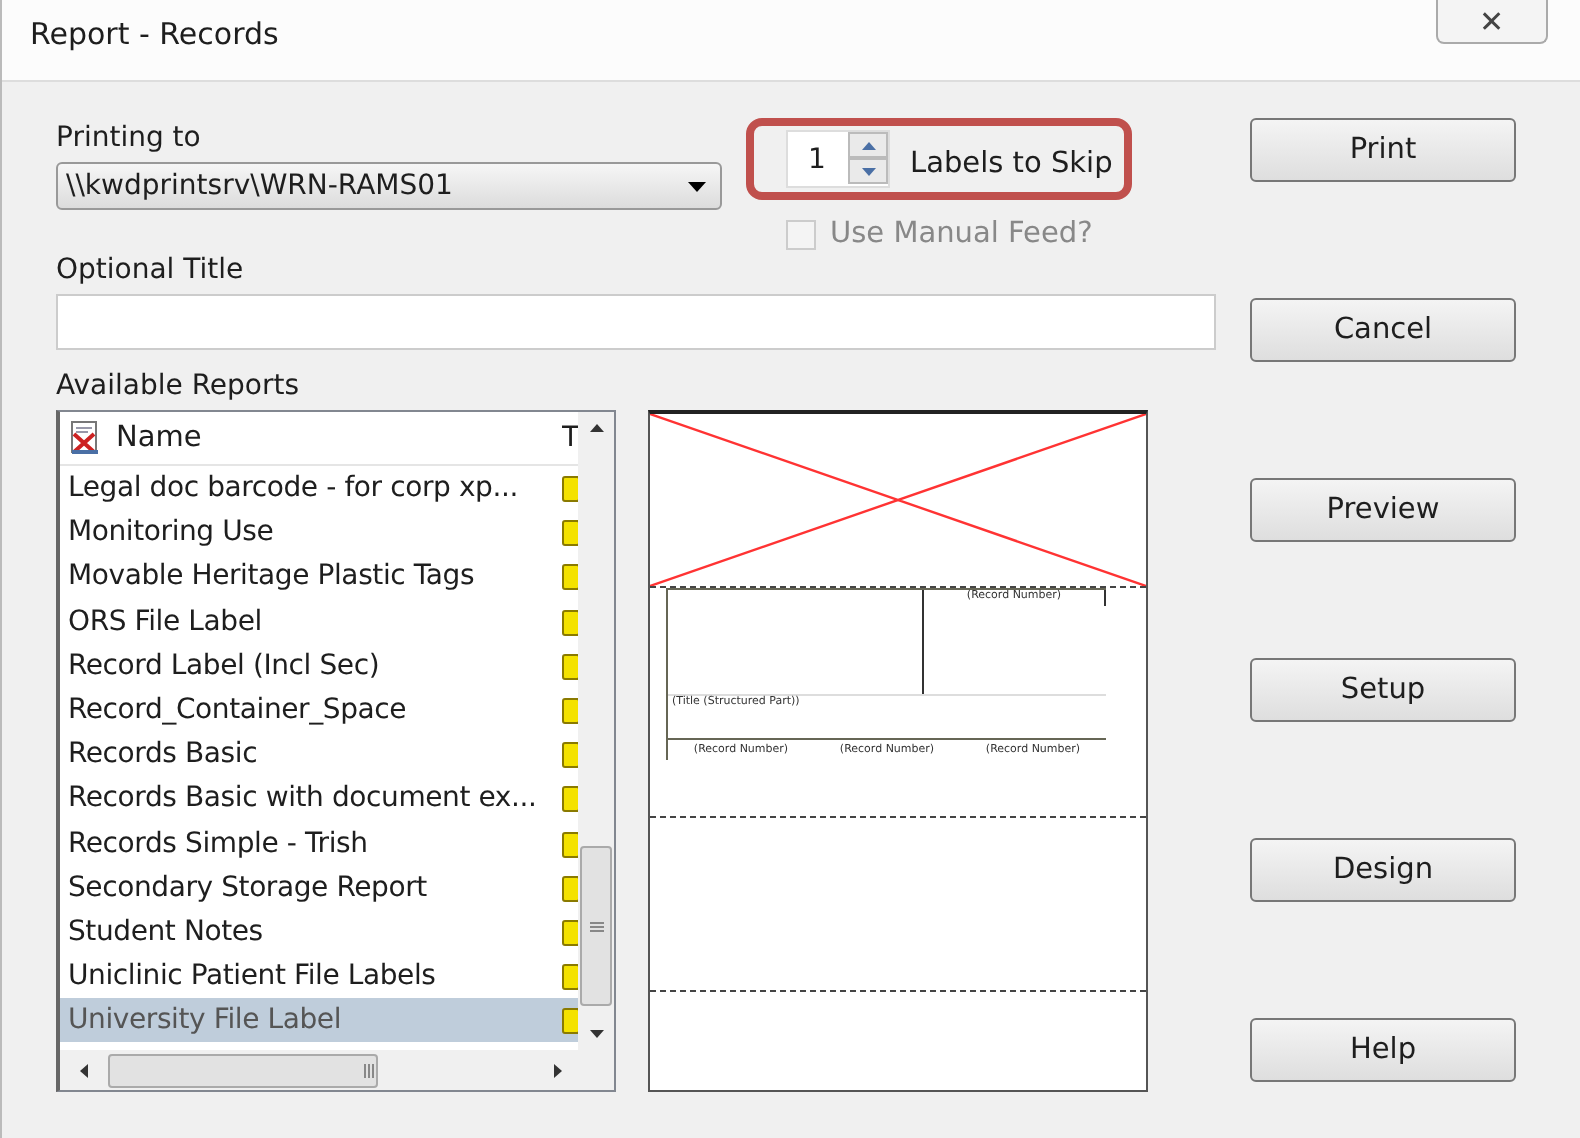  Describe the element at coordinates (319, 843) in the screenshot. I see `report-item: Records Simple - Trish` at that location.